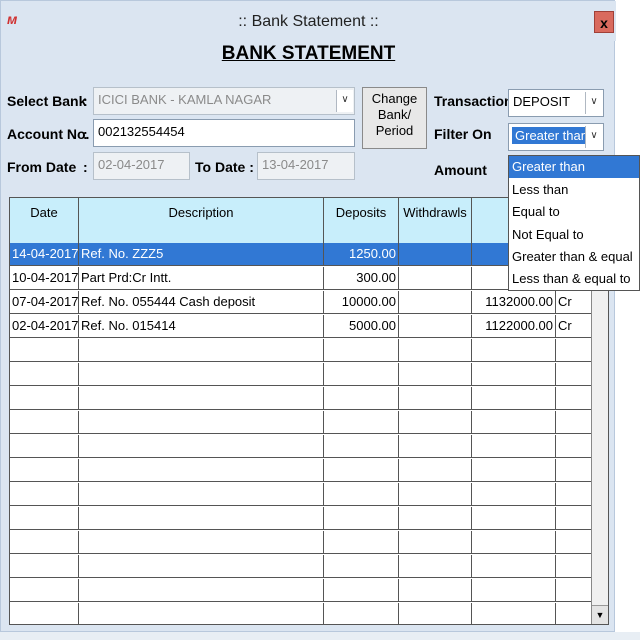 This screenshot has height=640, width=640. What do you see at coordinates (627, 316) in the screenshot?
I see `background-strip-right` at bounding box center [627, 316].